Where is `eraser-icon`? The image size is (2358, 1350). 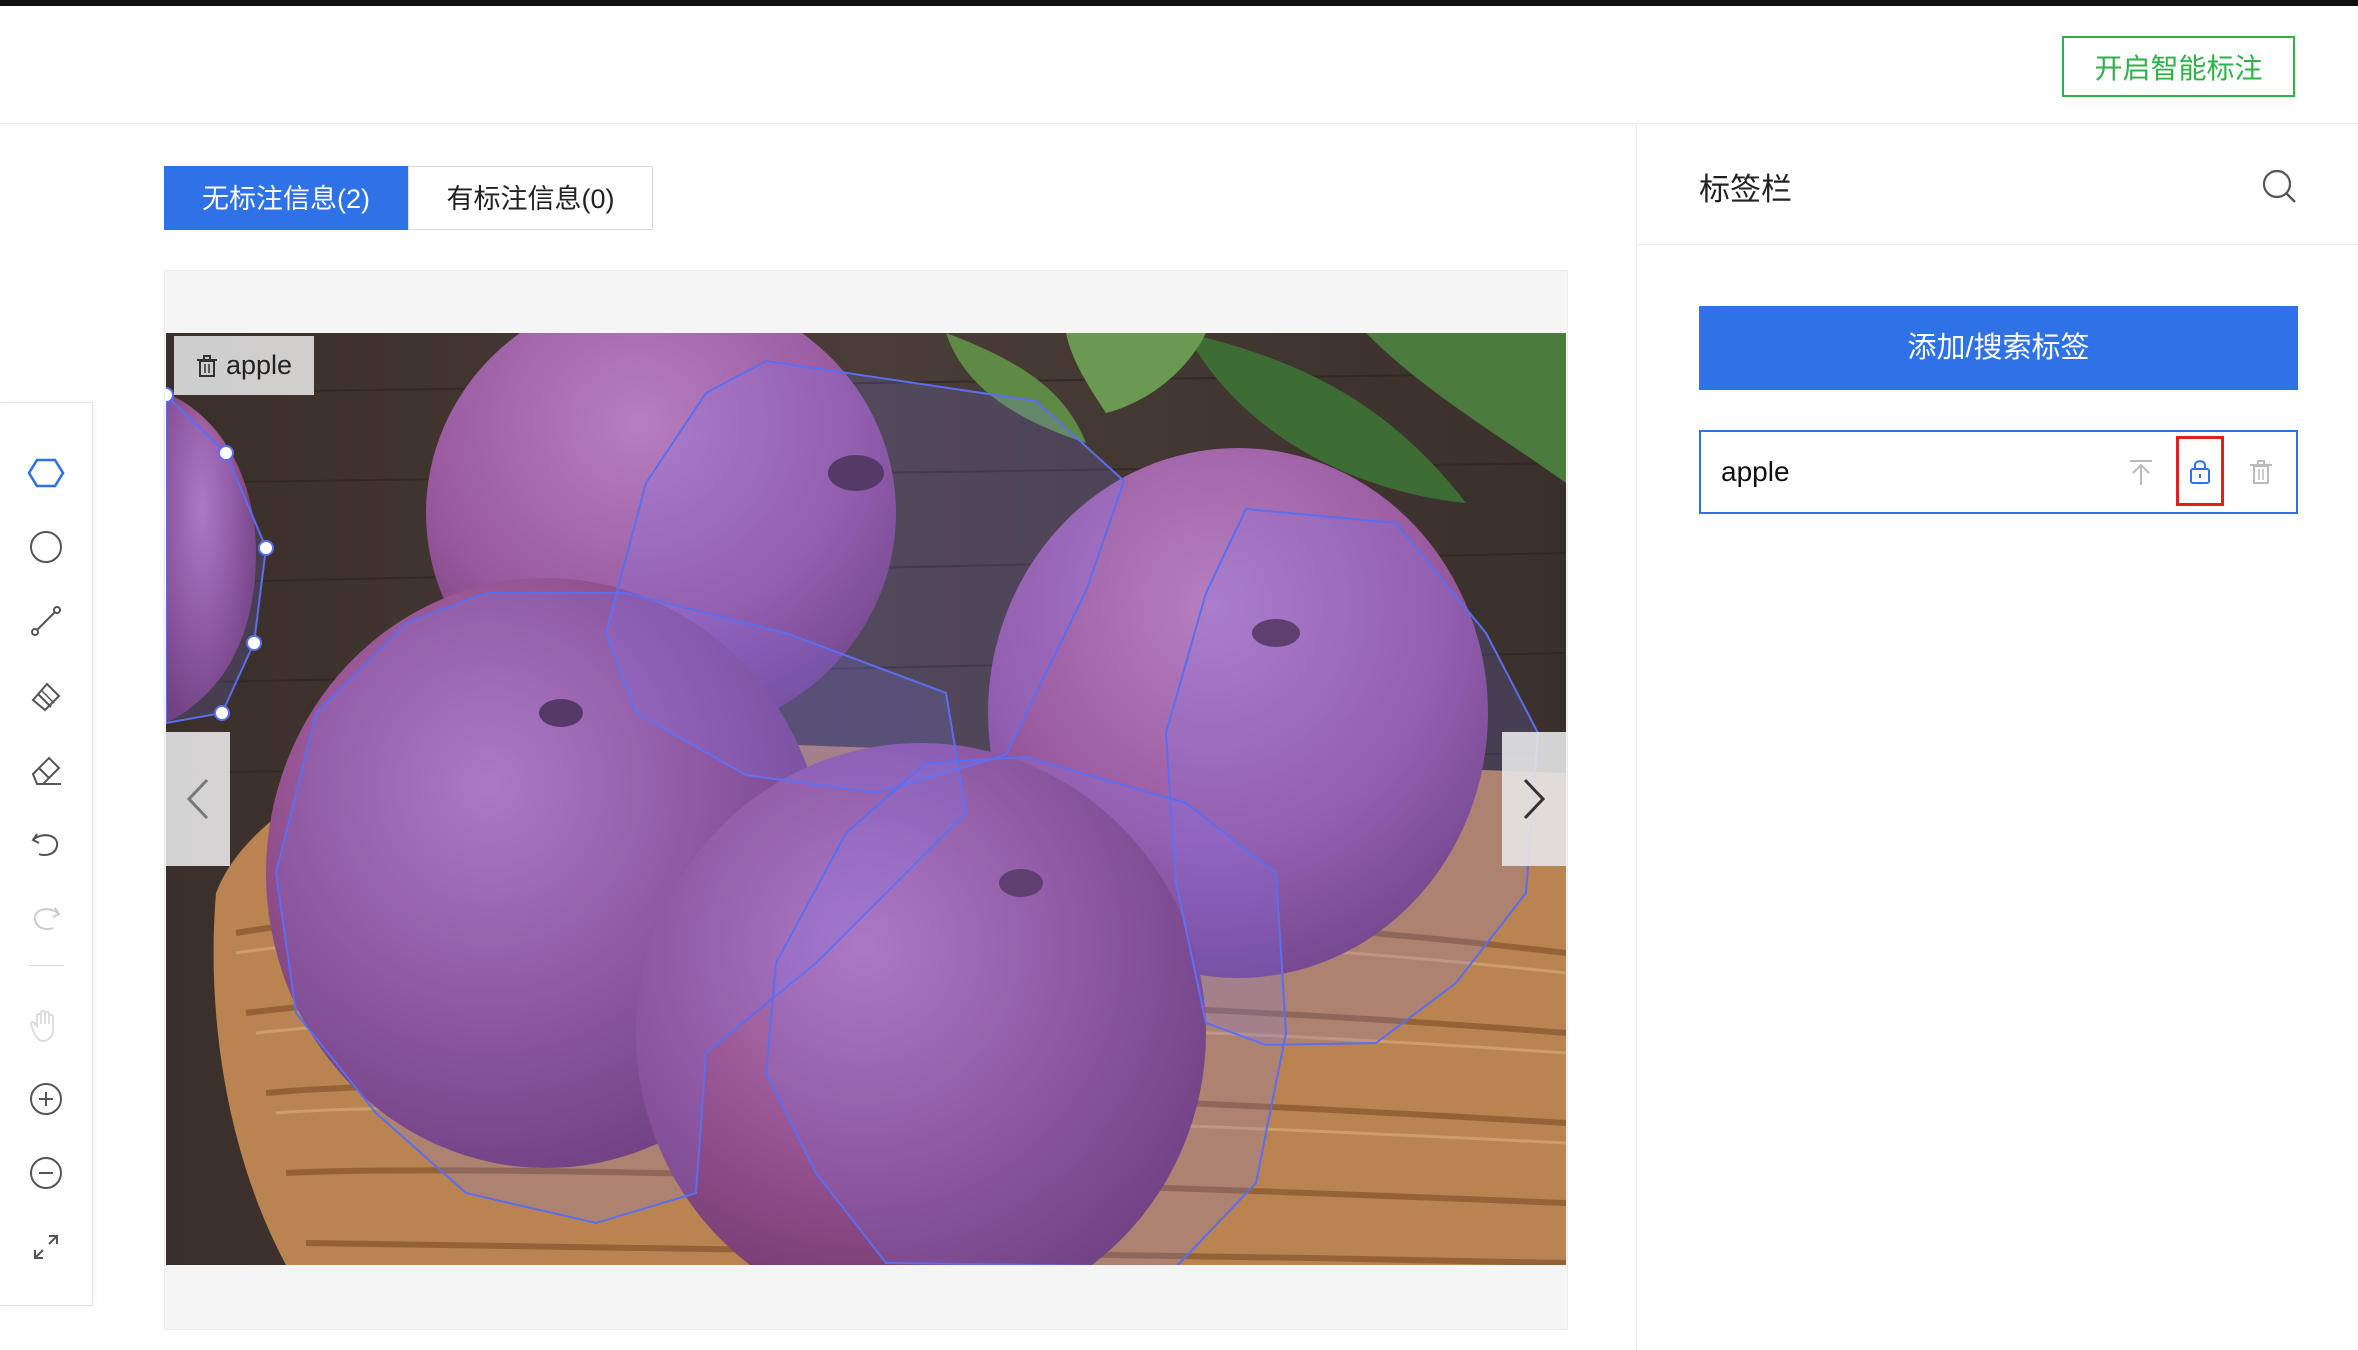
eraser-icon is located at coordinates (46, 770).